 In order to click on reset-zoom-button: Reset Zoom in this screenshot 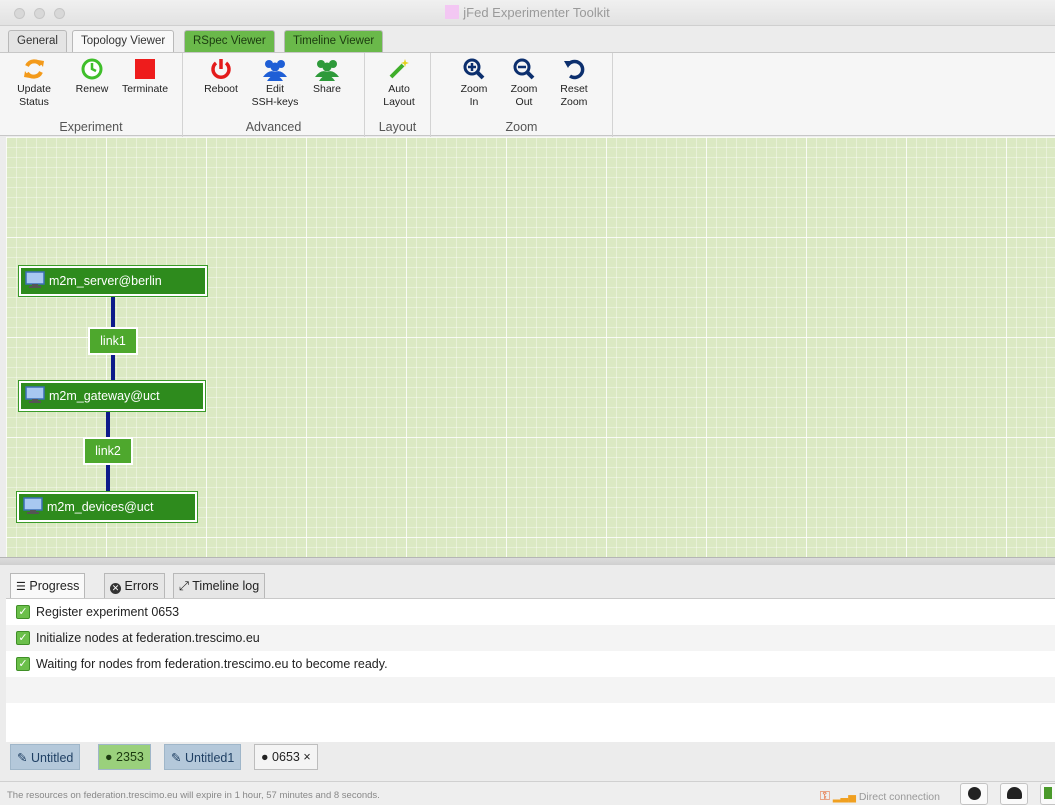, I will do `click(574, 83)`.